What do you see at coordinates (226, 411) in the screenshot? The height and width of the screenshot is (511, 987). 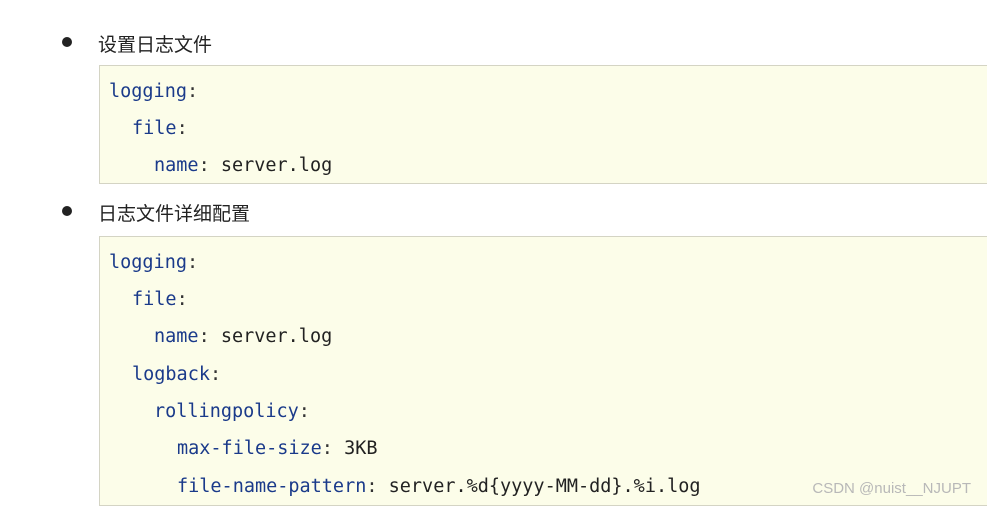 I see `code-key: rollingpolicy` at bounding box center [226, 411].